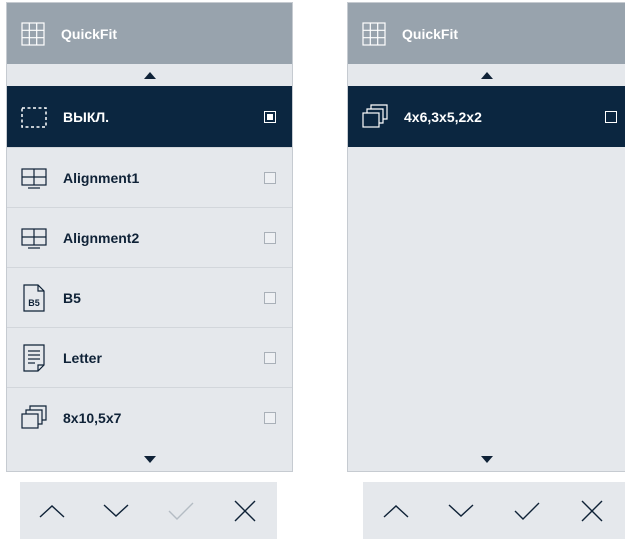 The width and height of the screenshot is (625, 539). I want to click on list-item-b5: B5 B5, so click(149, 297).